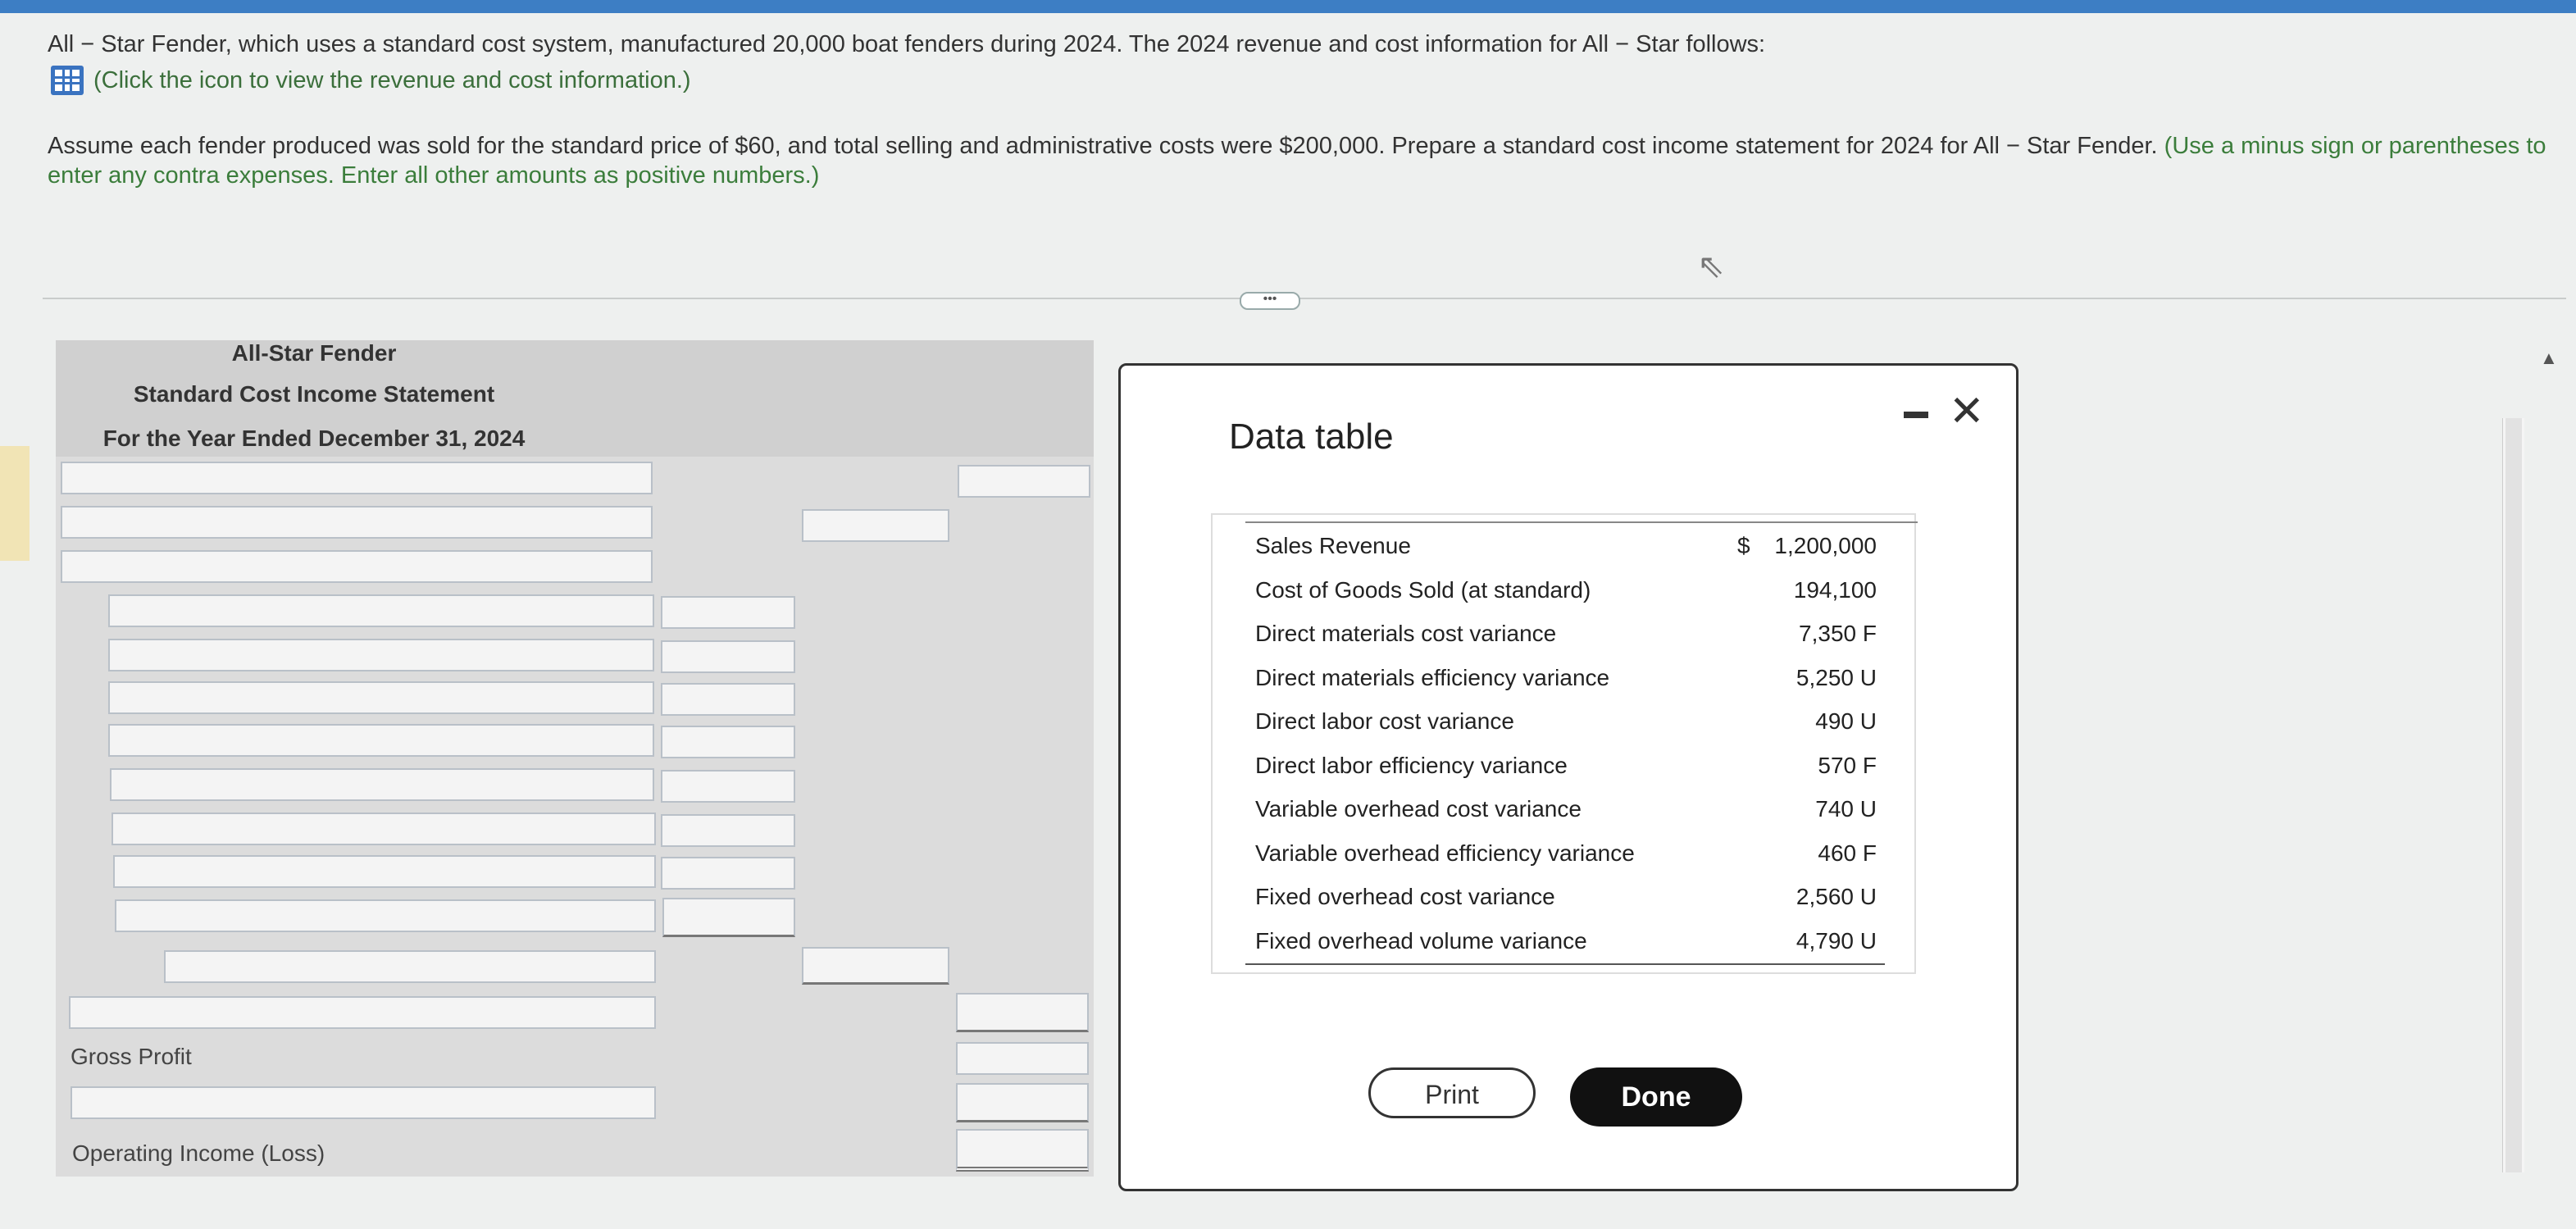 The height and width of the screenshot is (1229, 2576). I want to click on data-row-value: 740 U, so click(1846, 809).